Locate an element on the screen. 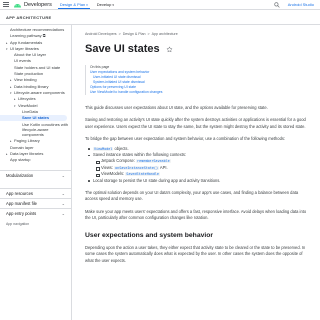  sidebar-group-label: App manifest file is located at coordinates (21, 203).